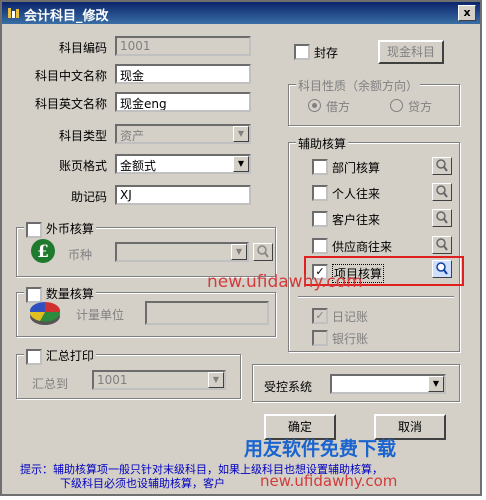  Describe the element at coordinates (320, 219) in the screenshot. I see `aux-customer-checkbox` at that location.